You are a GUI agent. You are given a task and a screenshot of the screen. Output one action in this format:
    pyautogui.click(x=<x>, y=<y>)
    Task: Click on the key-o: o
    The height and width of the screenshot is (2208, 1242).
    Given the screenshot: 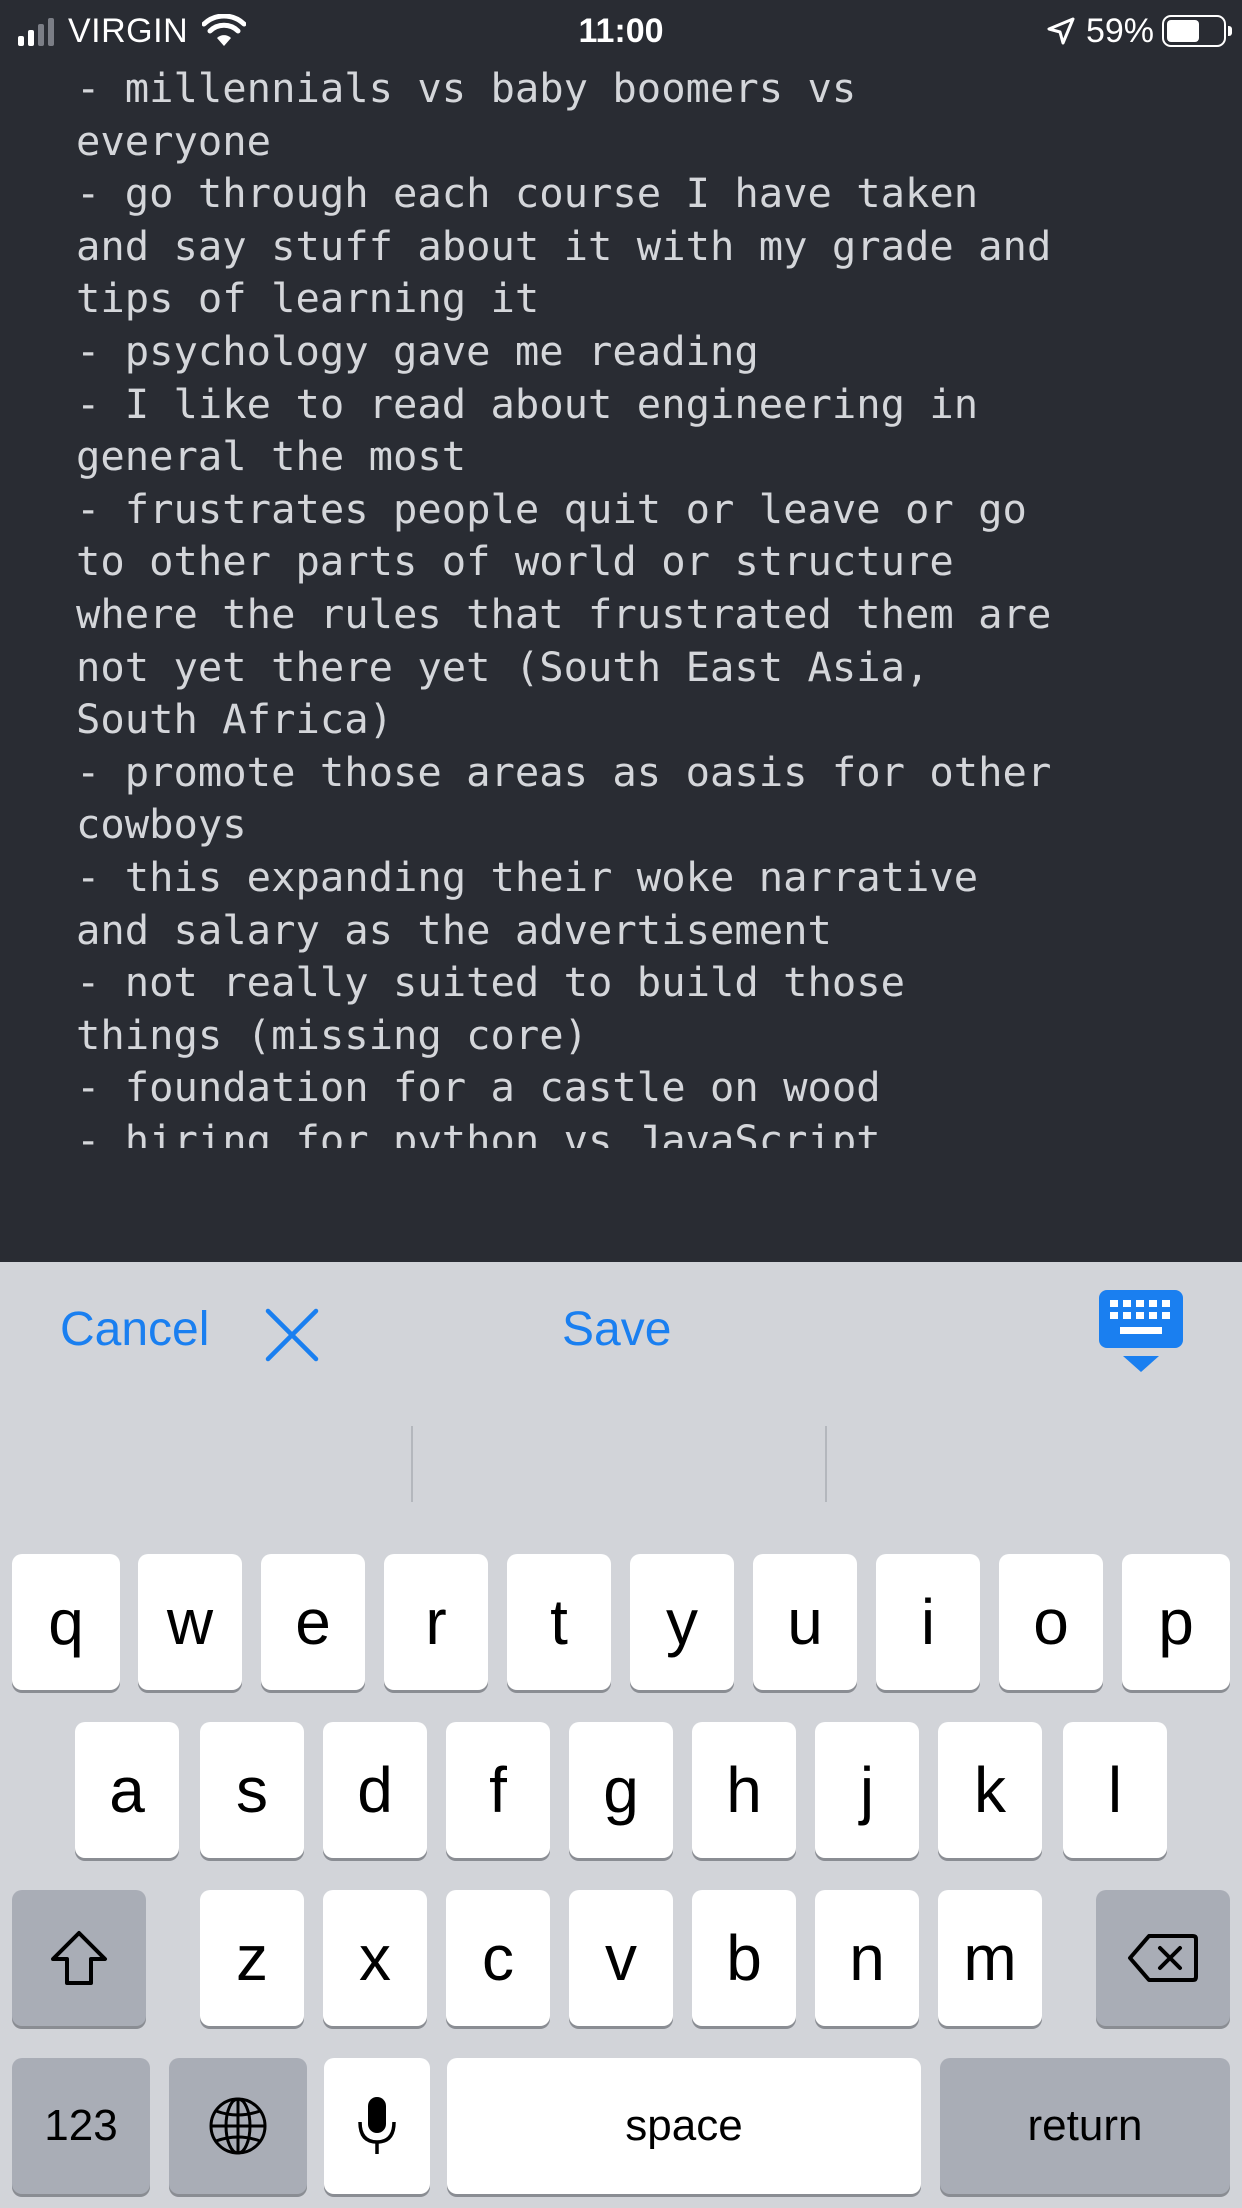 What is the action you would take?
    pyautogui.click(x=1051, y=1622)
    